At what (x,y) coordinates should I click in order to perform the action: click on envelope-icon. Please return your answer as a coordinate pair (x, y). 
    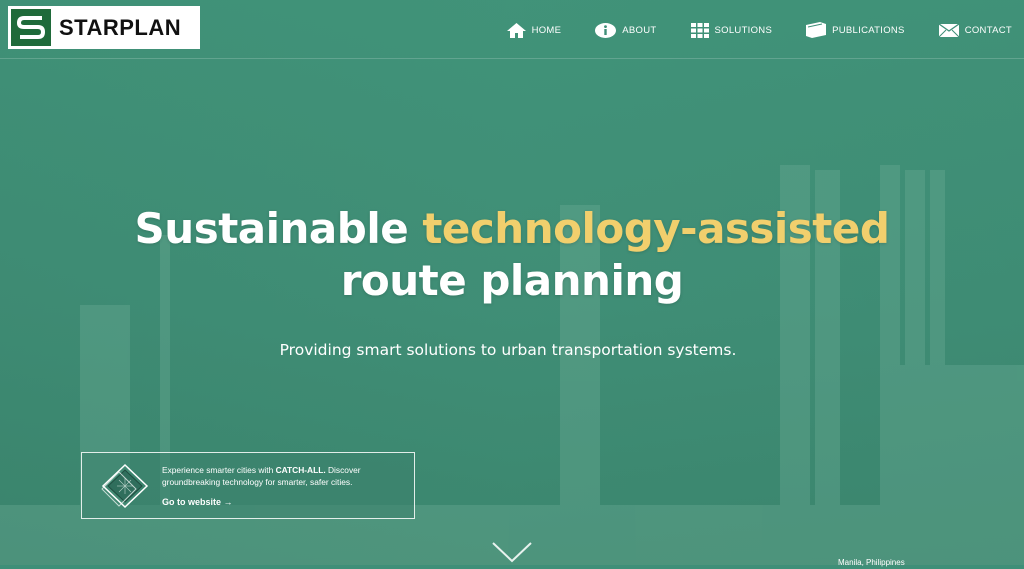
    Looking at the image, I should click on (948, 30).